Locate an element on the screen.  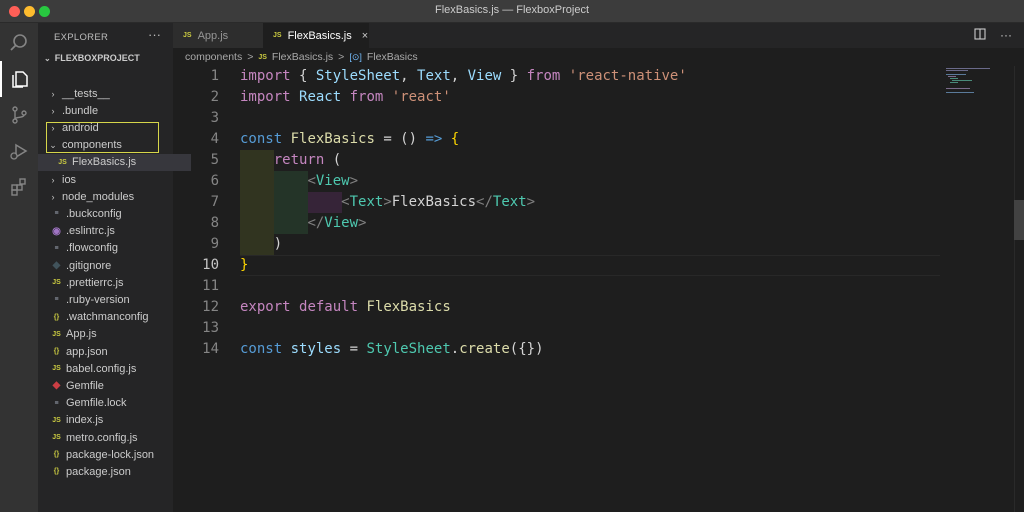
editor-tab-bar: JS App.js JS FlexBasics.js × ··· is located at coordinates (598, 35).